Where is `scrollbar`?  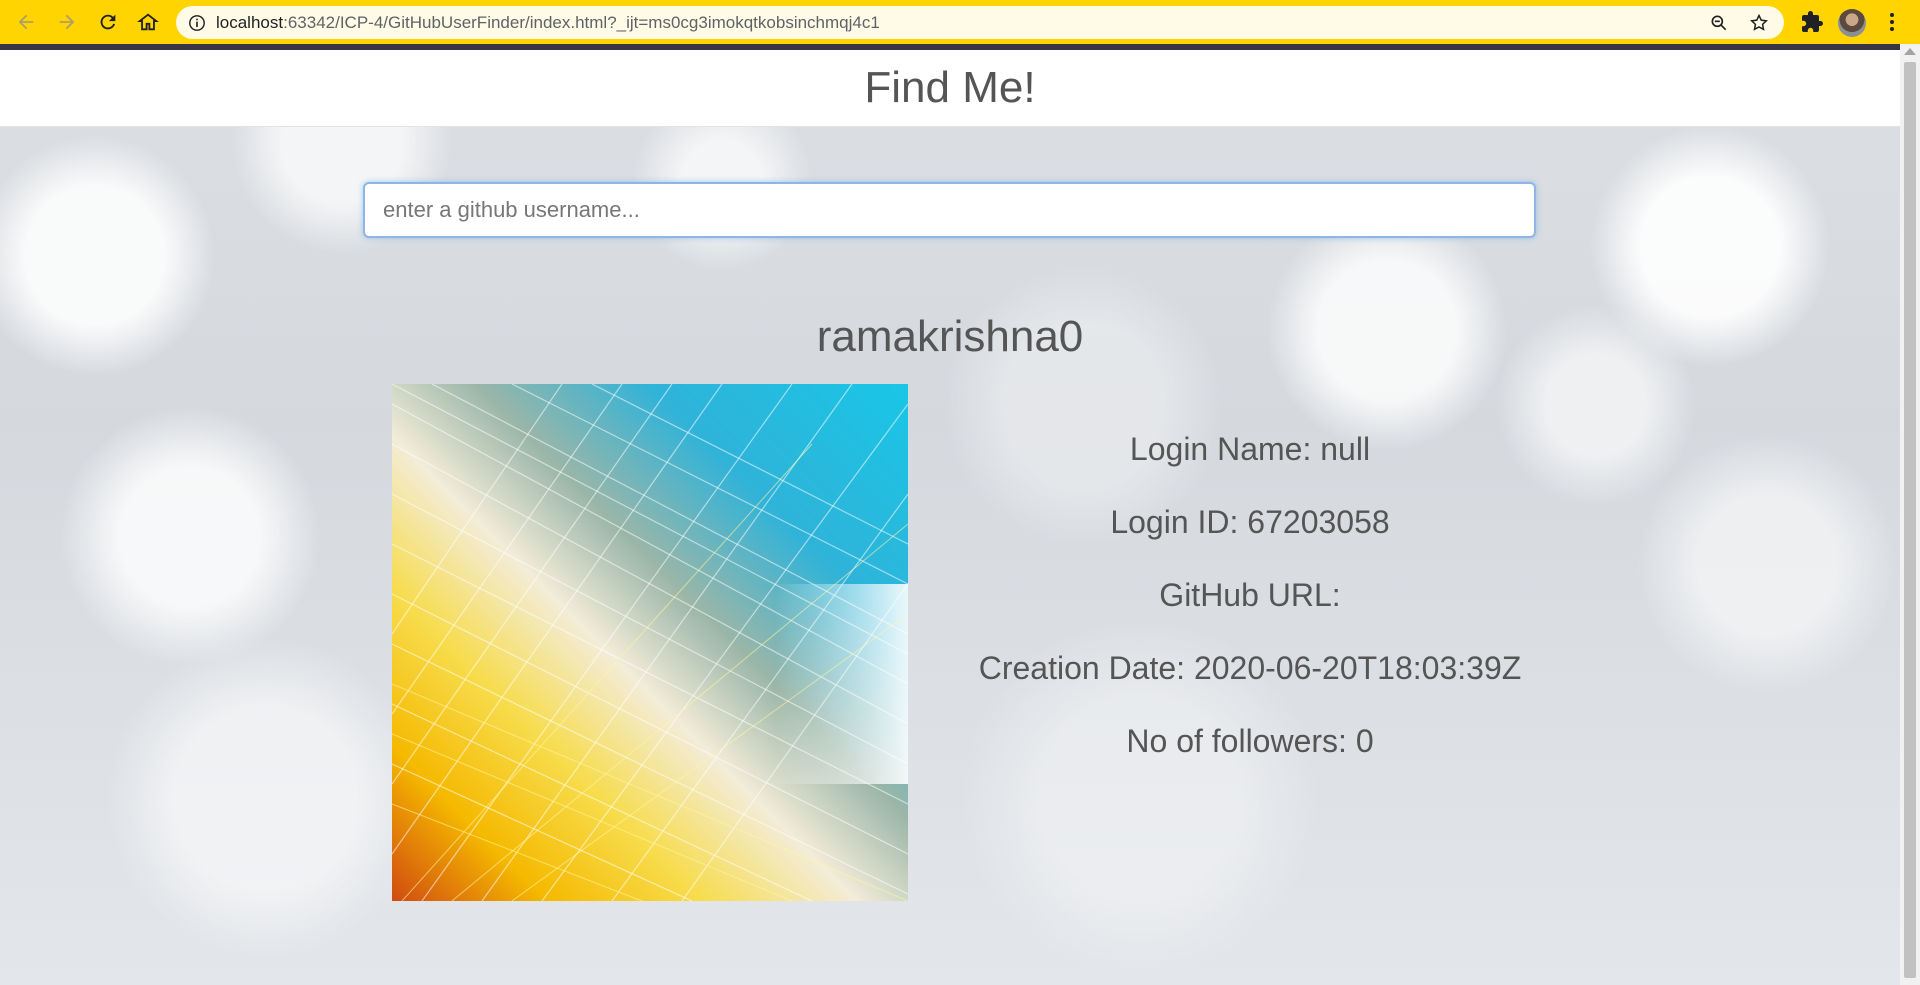 scrollbar is located at coordinates (1910, 514).